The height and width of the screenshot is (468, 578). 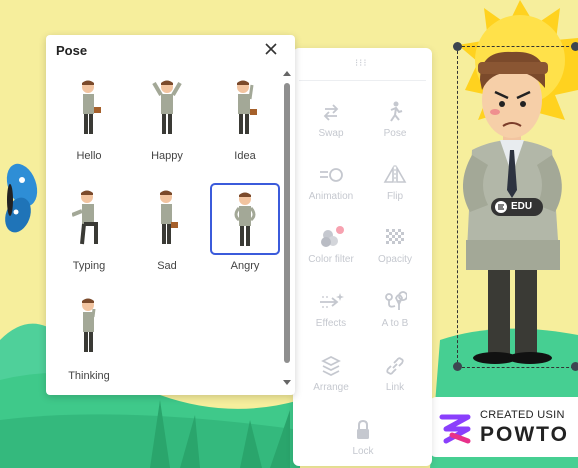 I want to click on pose-option-happy, so click(x=167, y=109).